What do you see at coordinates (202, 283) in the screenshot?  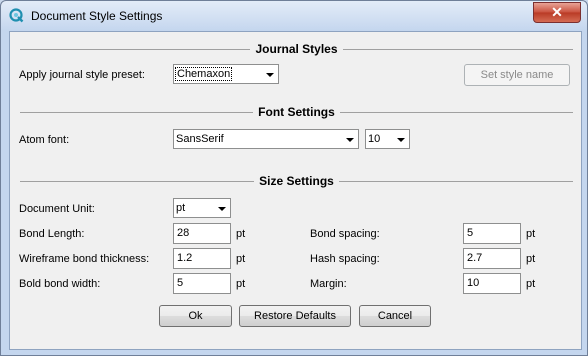 I see `bold-bond-width-input: 5` at bounding box center [202, 283].